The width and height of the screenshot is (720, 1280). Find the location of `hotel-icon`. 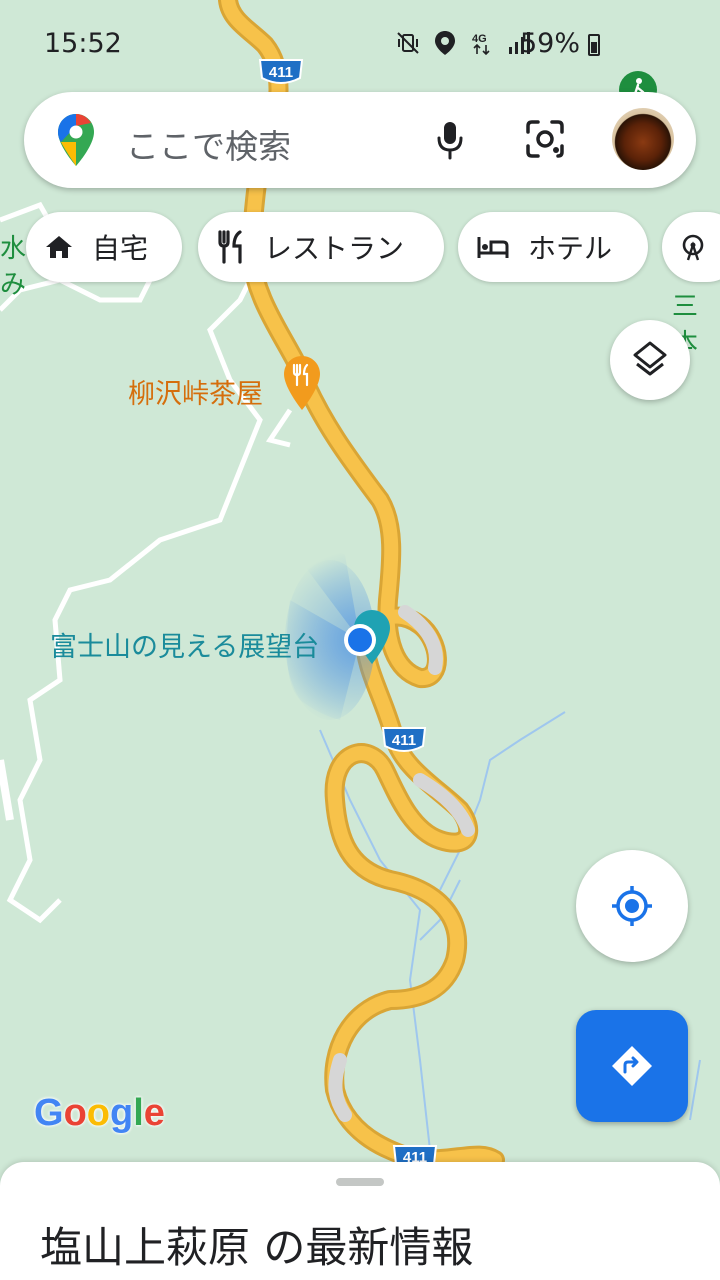

hotel-icon is located at coordinates (493, 247).